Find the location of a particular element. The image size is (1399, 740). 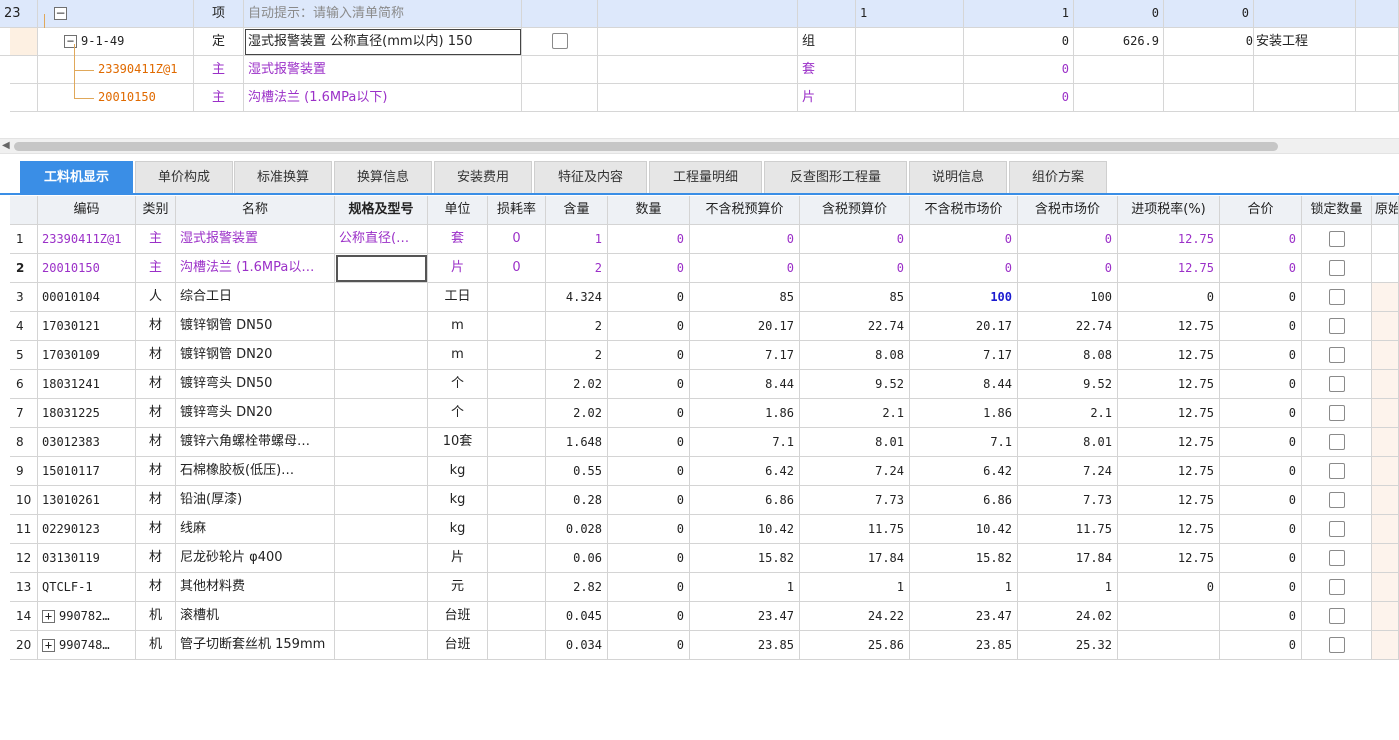

header-sum: 合价 is located at coordinates (1261, 210).